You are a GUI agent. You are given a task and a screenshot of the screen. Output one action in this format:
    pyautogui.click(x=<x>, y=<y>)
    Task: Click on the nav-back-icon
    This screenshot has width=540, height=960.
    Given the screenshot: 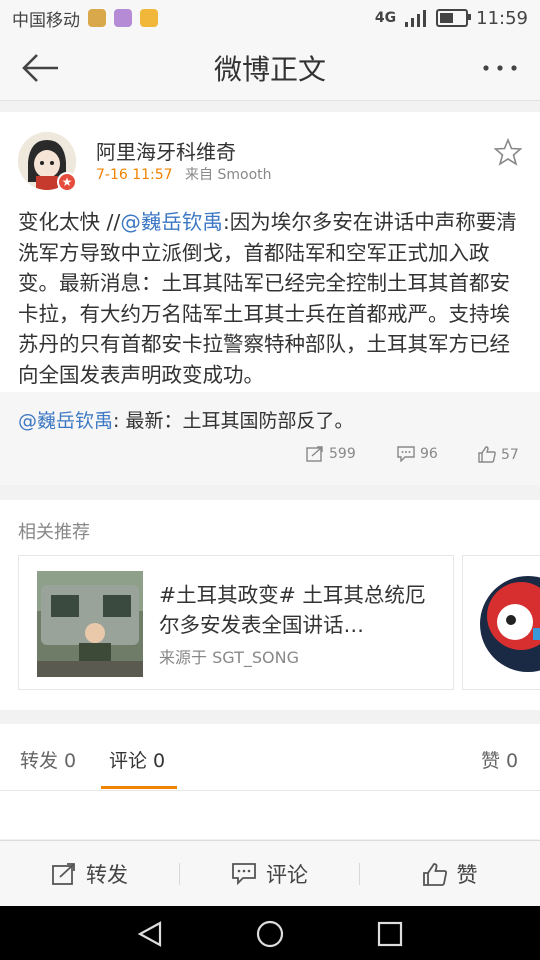 What is the action you would take?
    pyautogui.click(x=150, y=934)
    